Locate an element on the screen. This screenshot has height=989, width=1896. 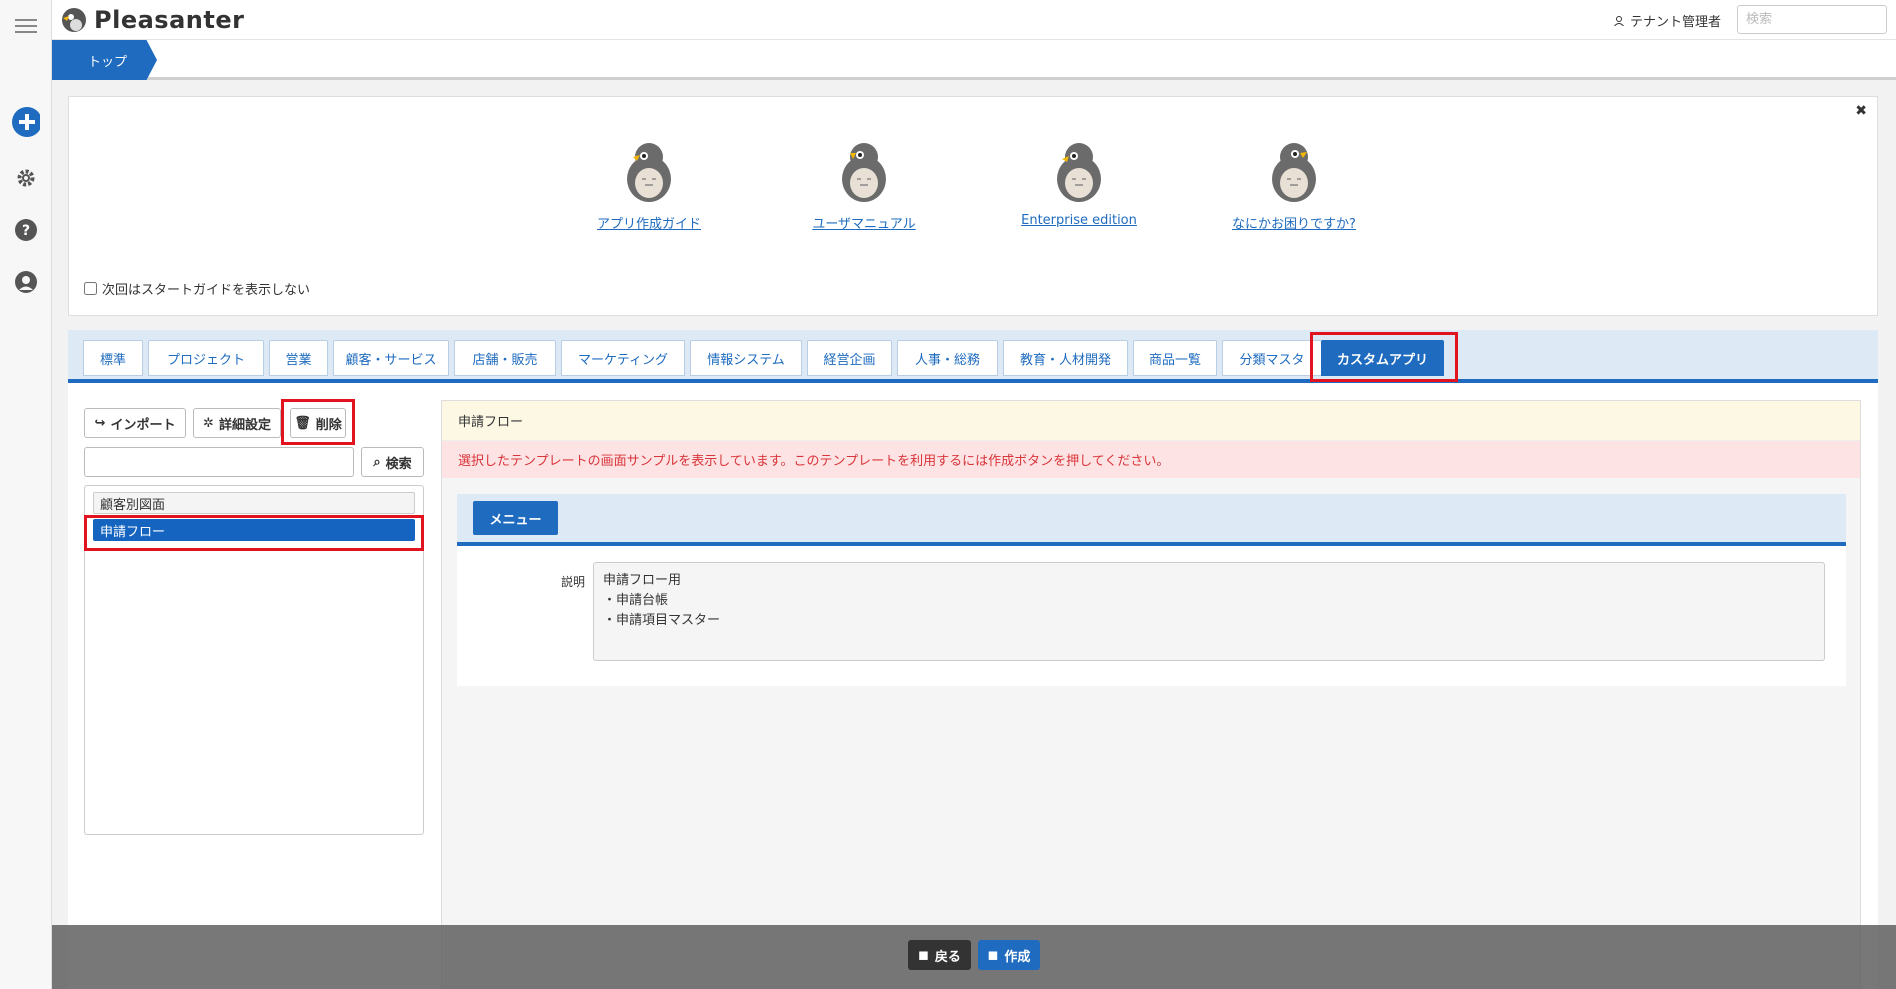
tab-management: 経営企画 is located at coordinates (849, 358).